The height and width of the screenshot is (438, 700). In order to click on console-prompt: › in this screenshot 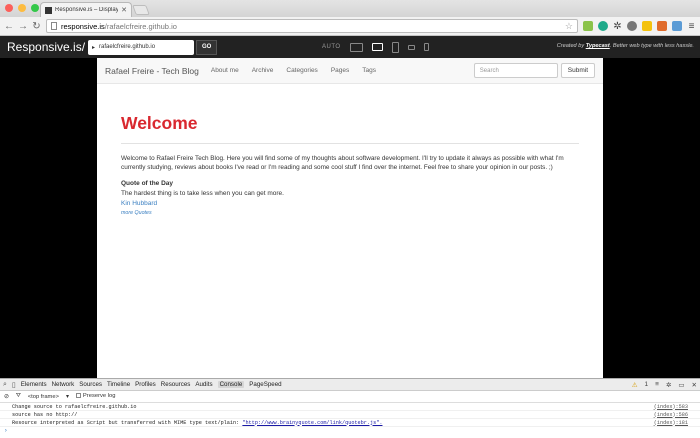, I will do `click(350, 430)`.